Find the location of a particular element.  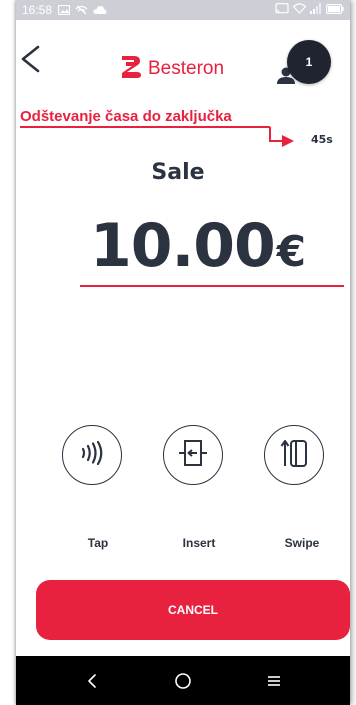

countdown-timer: 45s is located at coordinates (322, 139).